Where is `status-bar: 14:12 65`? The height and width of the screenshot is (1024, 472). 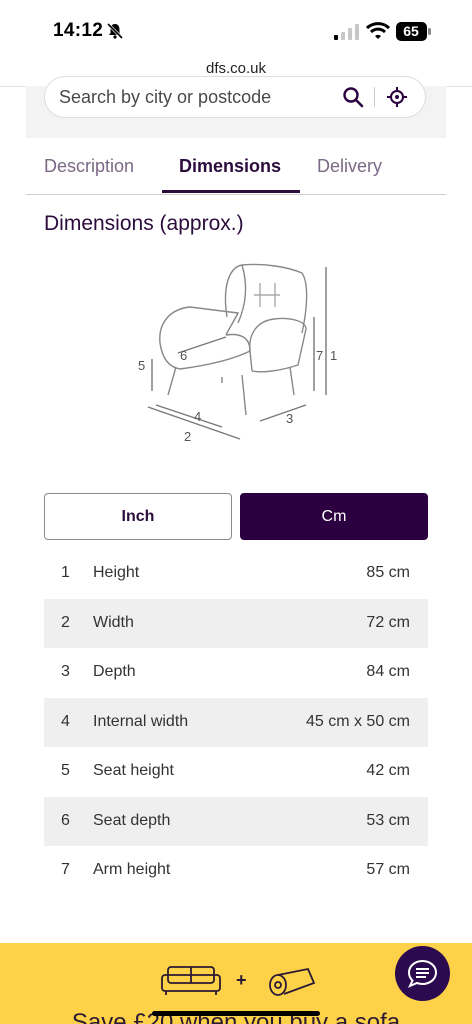
status-bar: 14:12 65 is located at coordinates (236, 28).